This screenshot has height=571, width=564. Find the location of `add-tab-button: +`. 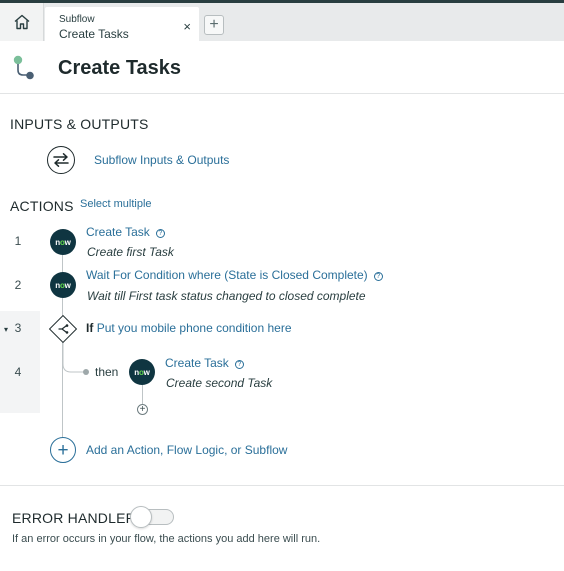

add-tab-button: + is located at coordinates (214, 25).